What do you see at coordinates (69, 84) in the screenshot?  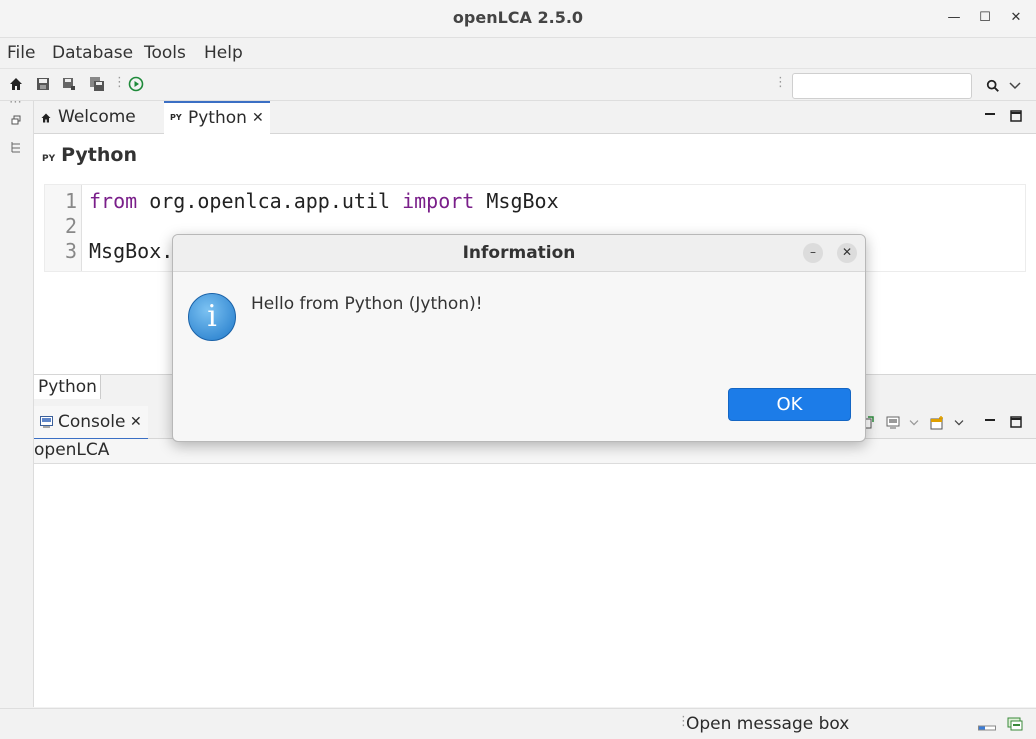 I see `save-as-icon` at bounding box center [69, 84].